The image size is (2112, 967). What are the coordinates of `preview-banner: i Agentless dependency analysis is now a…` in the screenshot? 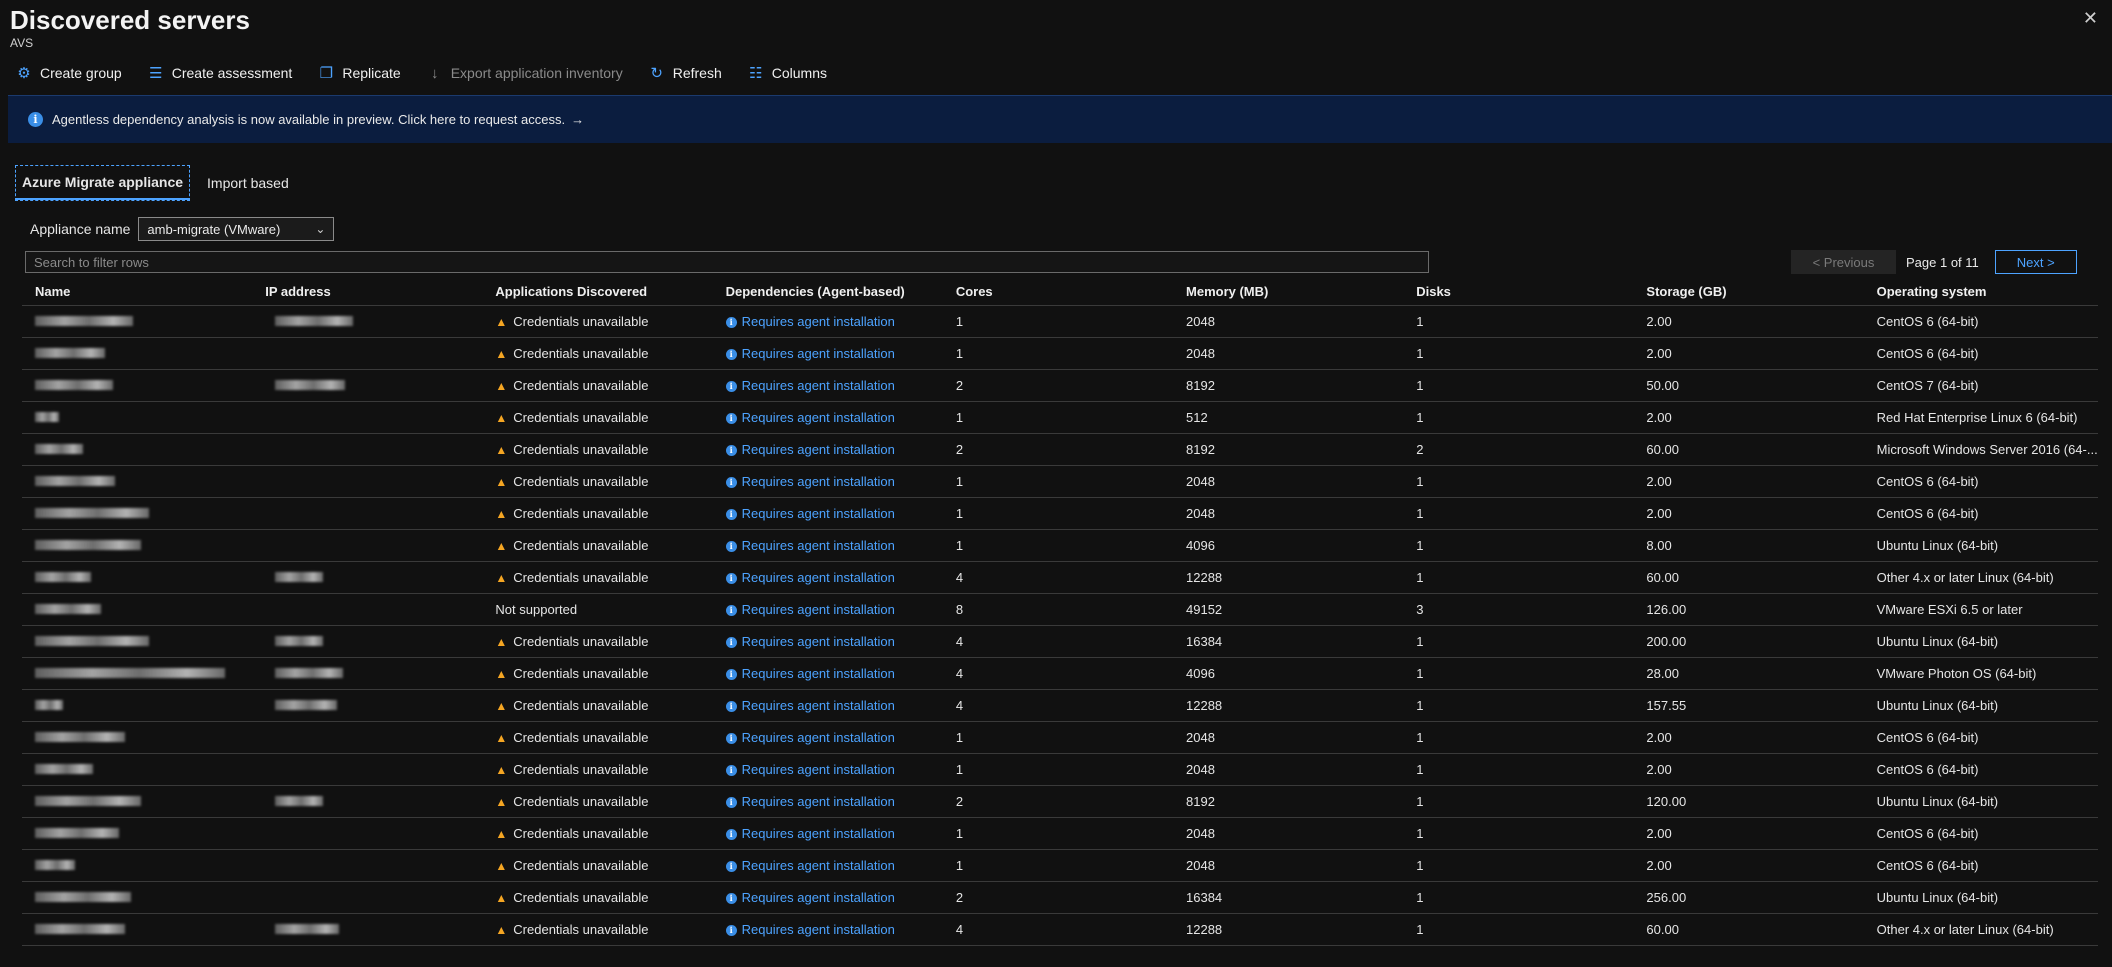 It's located at (1060, 119).